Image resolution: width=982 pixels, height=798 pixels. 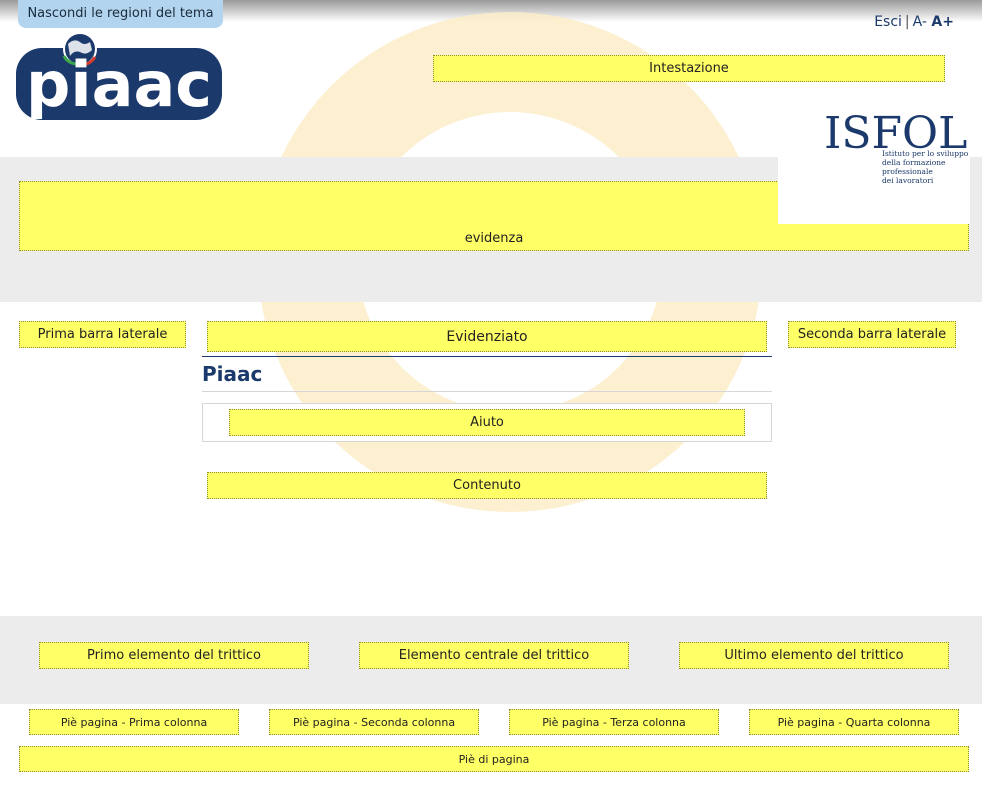 What do you see at coordinates (914, 162) in the screenshot?
I see `isfol-tagline-2: della formazione` at bounding box center [914, 162].